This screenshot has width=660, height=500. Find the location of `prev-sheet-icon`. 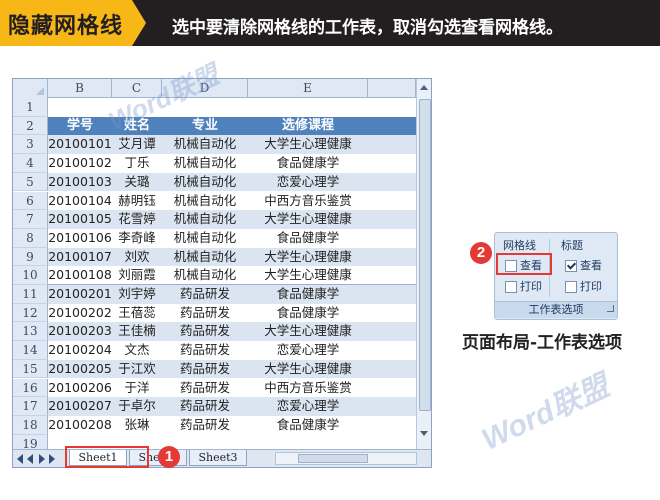

prev-sheet-icon is located at coordinates (30, 459).